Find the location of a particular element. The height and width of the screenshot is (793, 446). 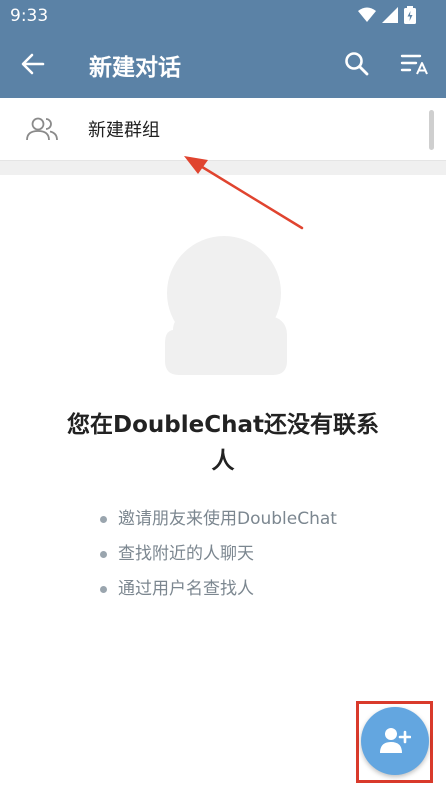

new-group-label: 新建群组 is located at coordinates (124, 130).